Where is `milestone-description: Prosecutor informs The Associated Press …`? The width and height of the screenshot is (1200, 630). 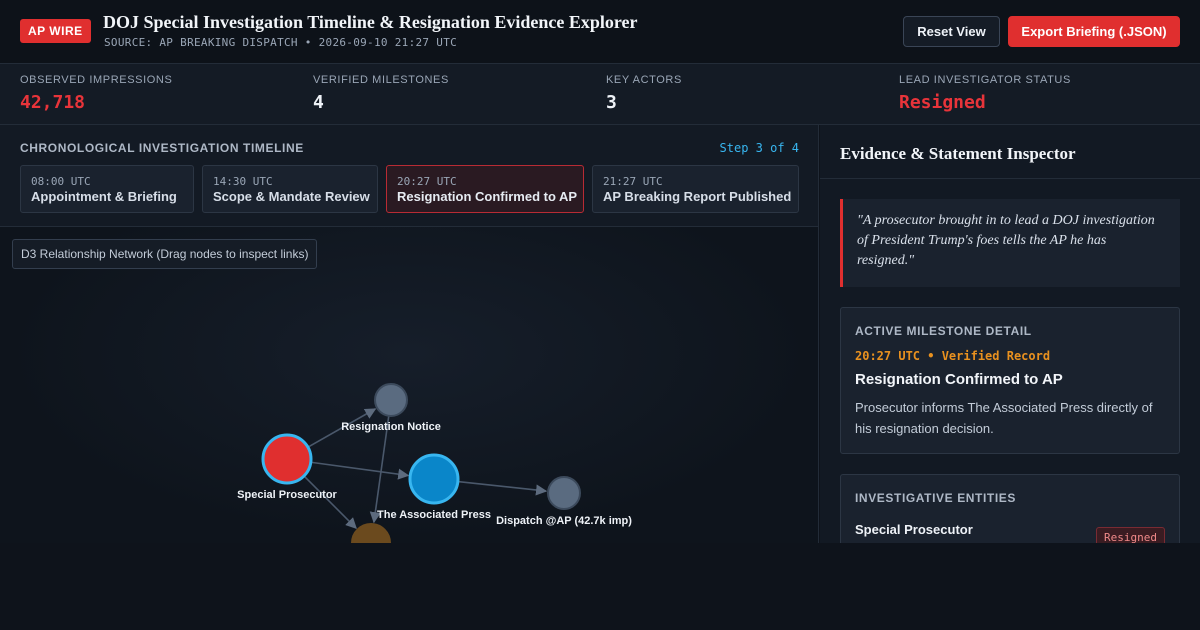 milestone-description: Prosecutor informs The Associated Press … is located at coordinates (1004, 418).